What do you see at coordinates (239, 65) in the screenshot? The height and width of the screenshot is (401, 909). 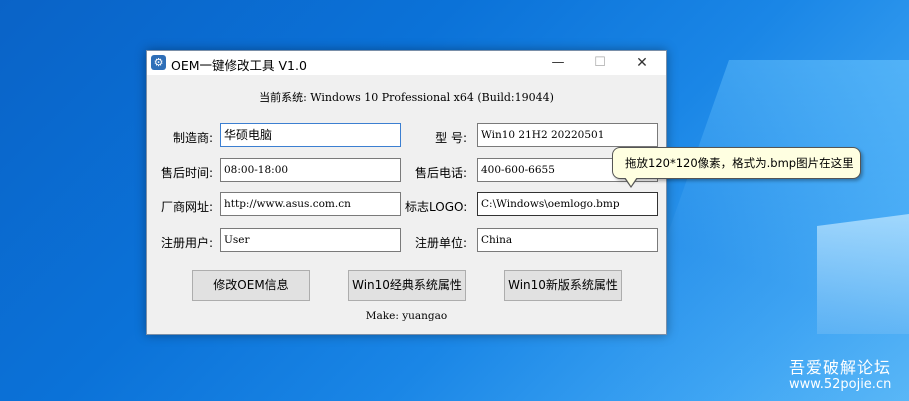 I see `window-title: OEM一键修改工具 V1.0` at bounding box center [239, 65].